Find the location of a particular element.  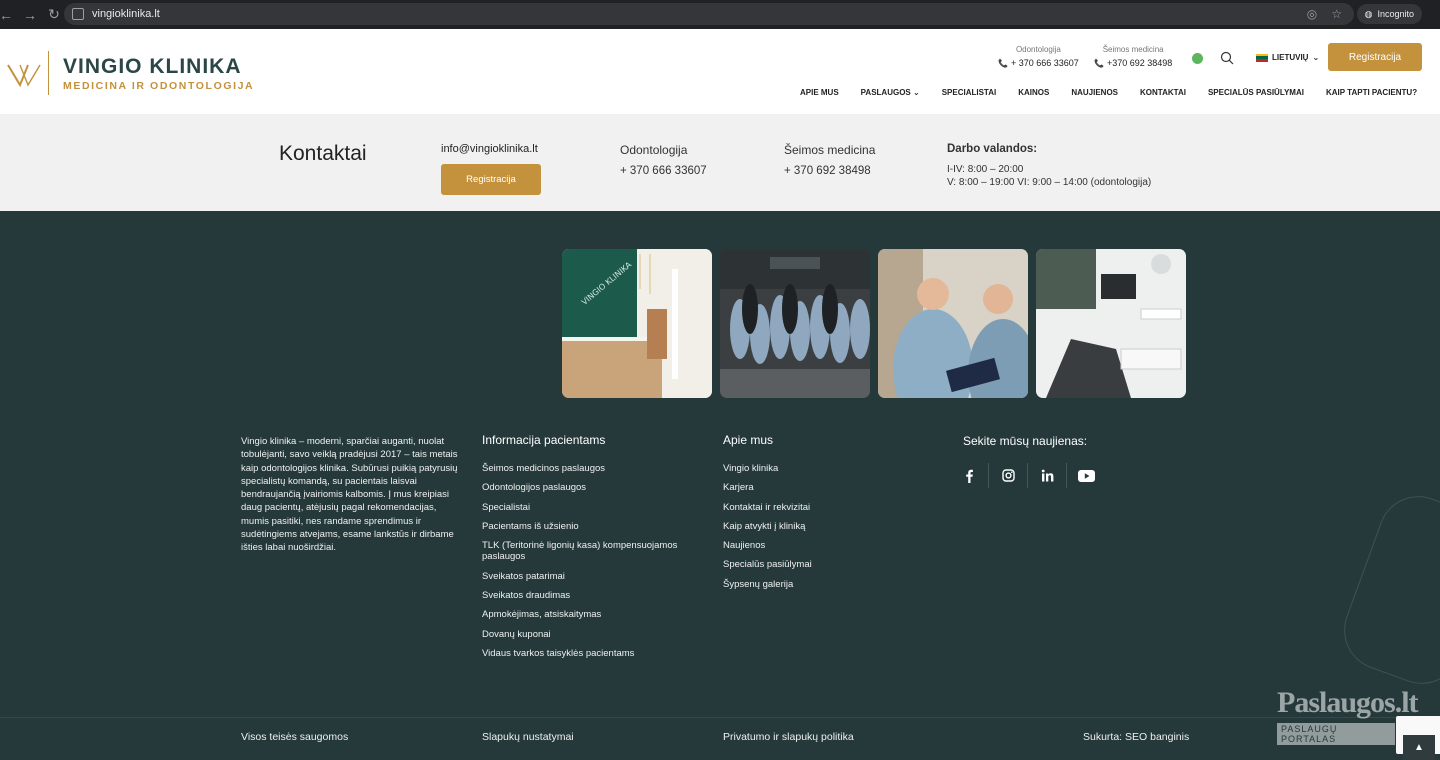

nav-services-label: PASLAUGOS is located at coordinates (885, 92).